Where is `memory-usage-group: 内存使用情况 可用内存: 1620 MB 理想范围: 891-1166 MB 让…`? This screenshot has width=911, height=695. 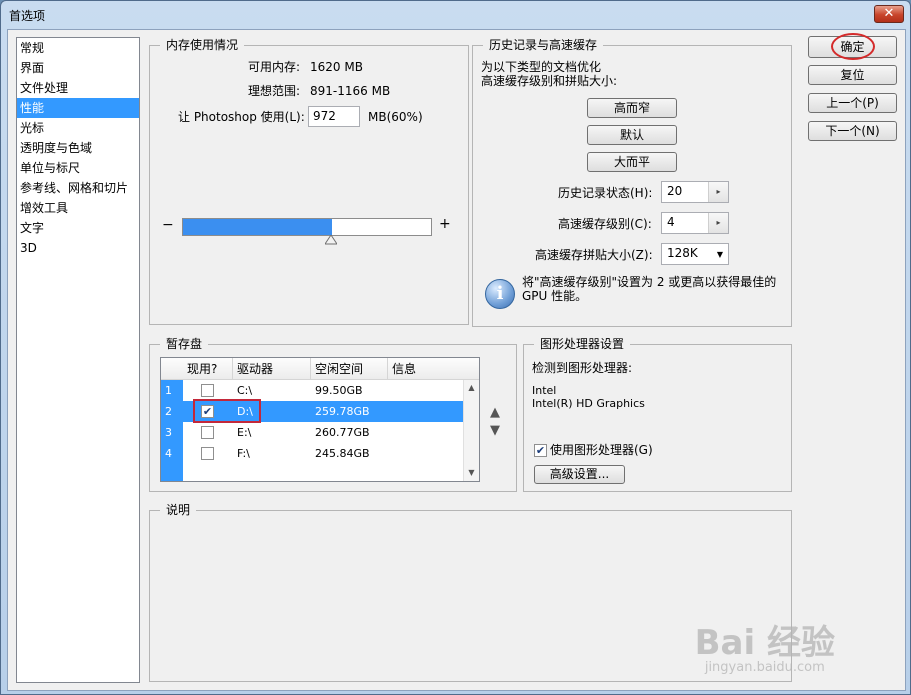
memory-usage-group: 内存使用情况 可用内存: 1620 MB 理想范围: 891-1166 MB 让… is located at coordinates (309, 181).